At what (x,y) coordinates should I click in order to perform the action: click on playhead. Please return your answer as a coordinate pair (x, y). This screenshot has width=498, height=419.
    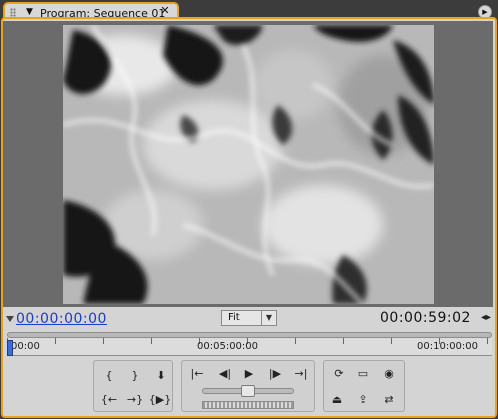
    Looking at the image, I should click on (10, 348).